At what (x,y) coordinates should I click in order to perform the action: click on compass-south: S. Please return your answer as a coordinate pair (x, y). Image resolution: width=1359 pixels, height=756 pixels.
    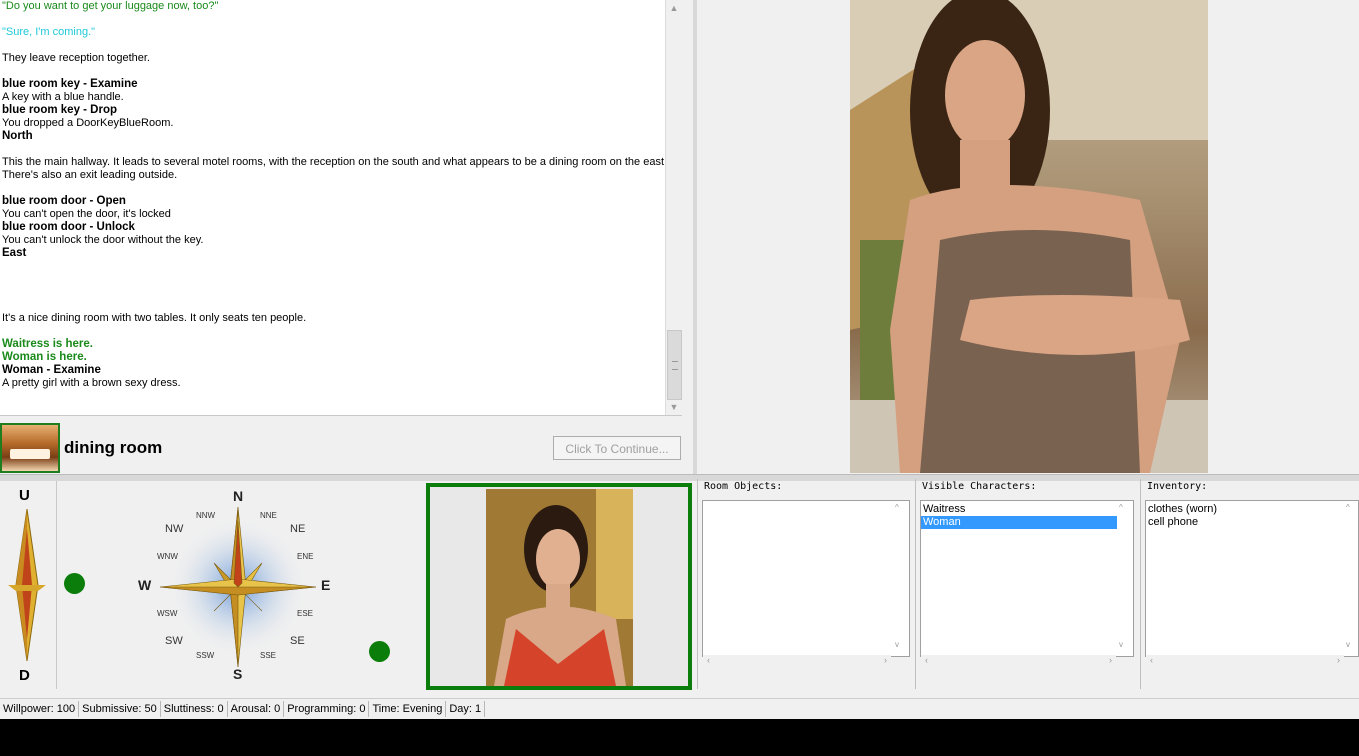
    Looking at the image, I should click on (237, 674).